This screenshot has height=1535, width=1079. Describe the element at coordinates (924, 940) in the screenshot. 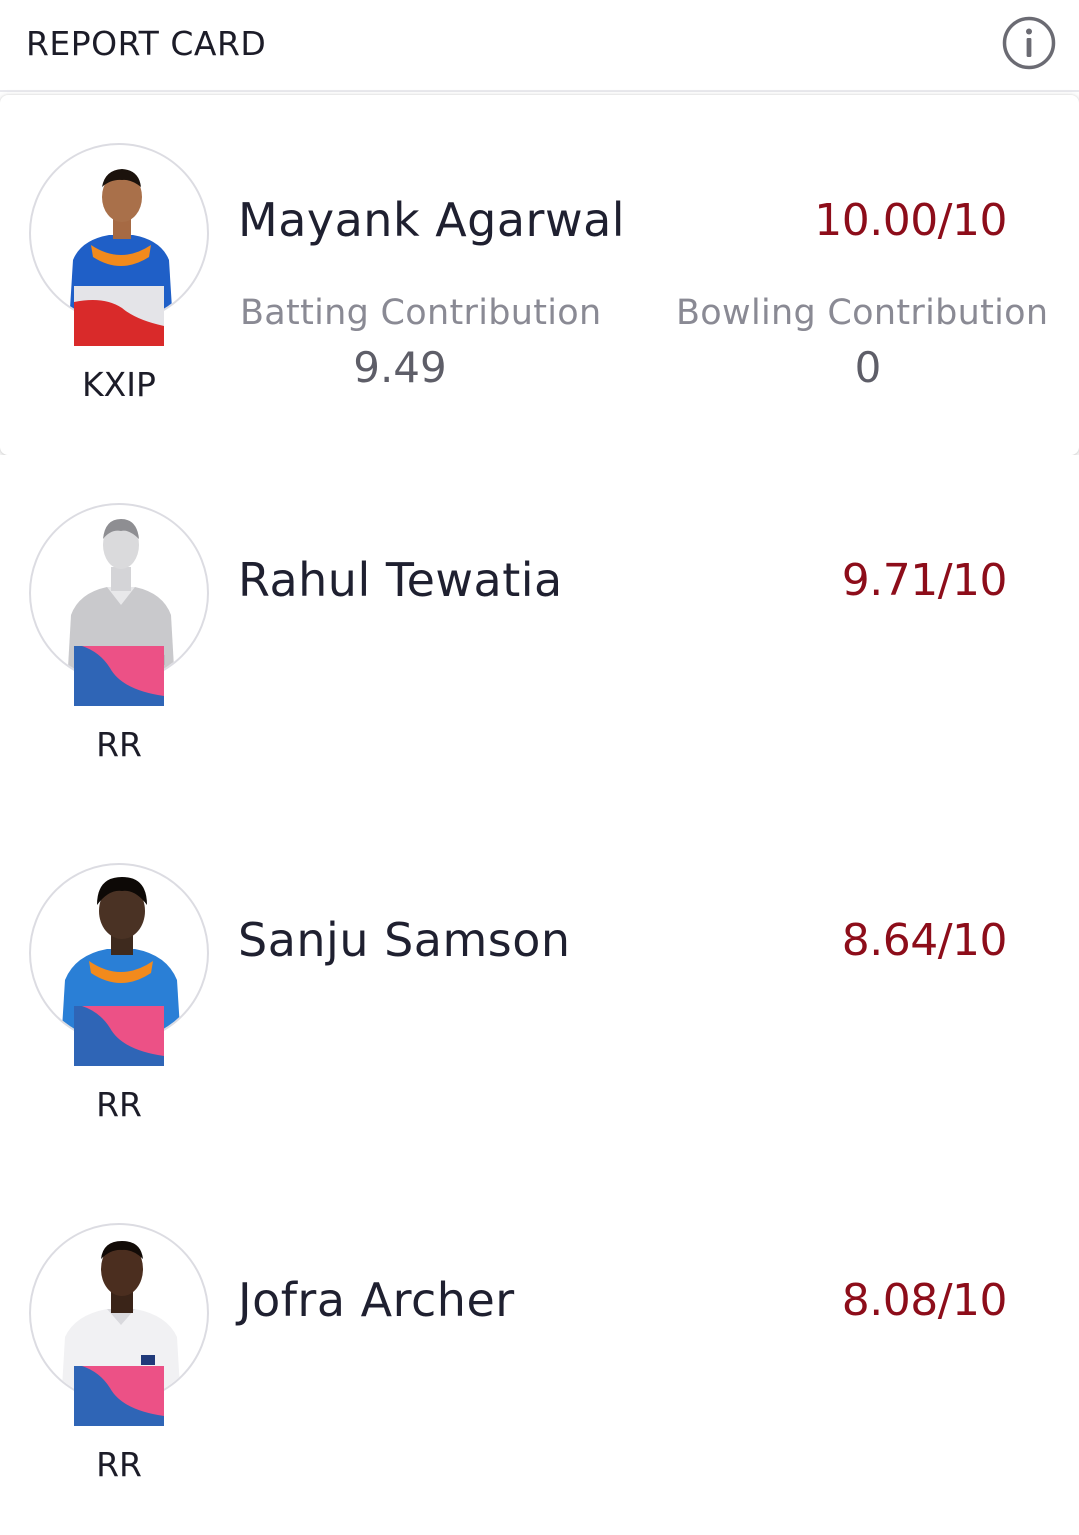

I see `player-score: 8.64/10` at that location.